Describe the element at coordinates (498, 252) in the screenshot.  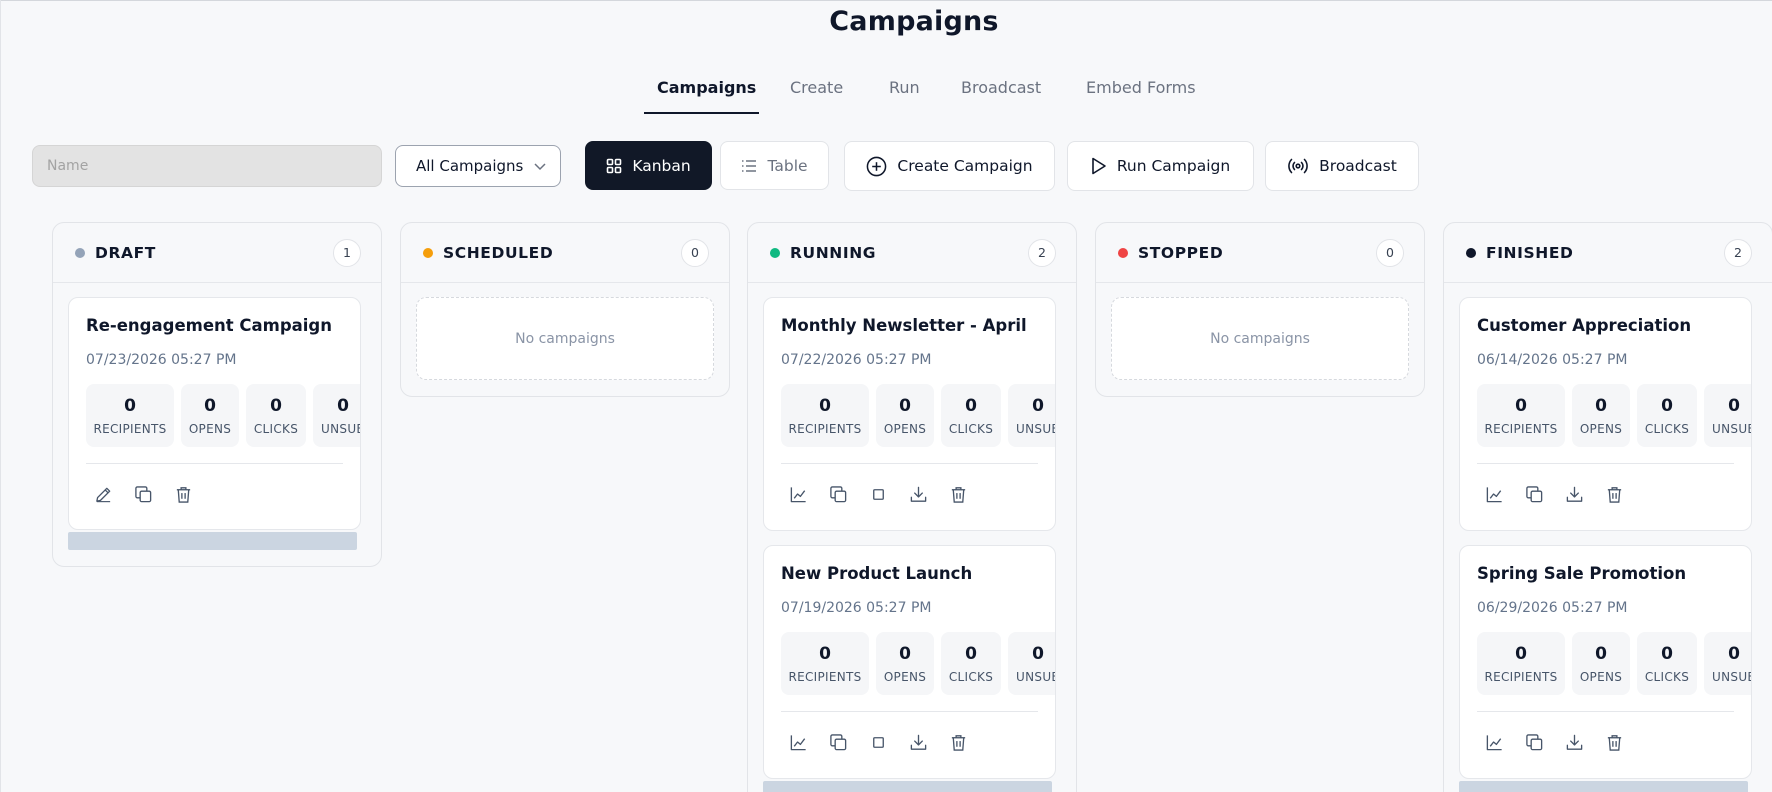
I see `column-title: SCHEDULED` at that location.